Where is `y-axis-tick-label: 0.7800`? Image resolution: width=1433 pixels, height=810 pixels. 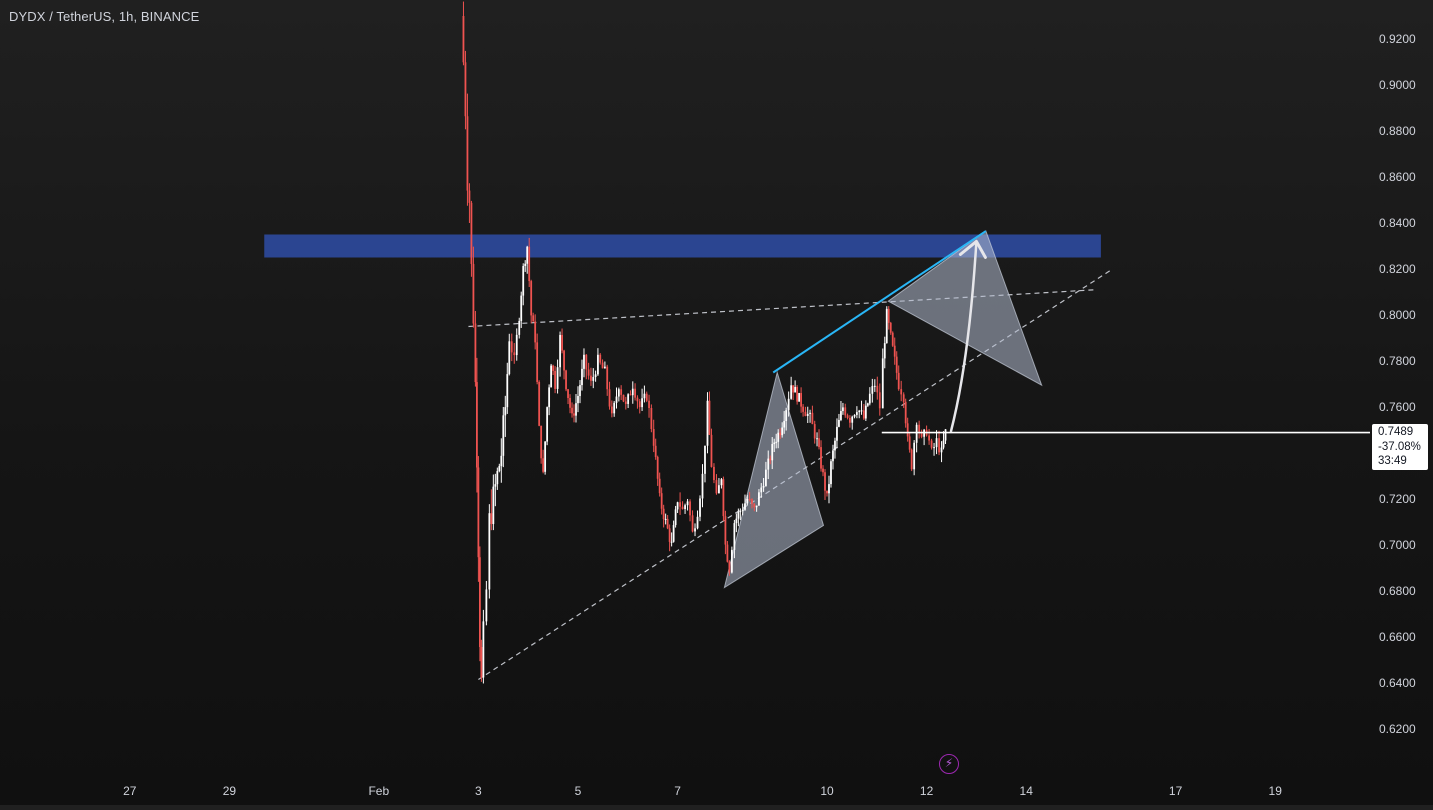 y-axis-tick-label: 0.7800 is located at coordinates (1397, 361).